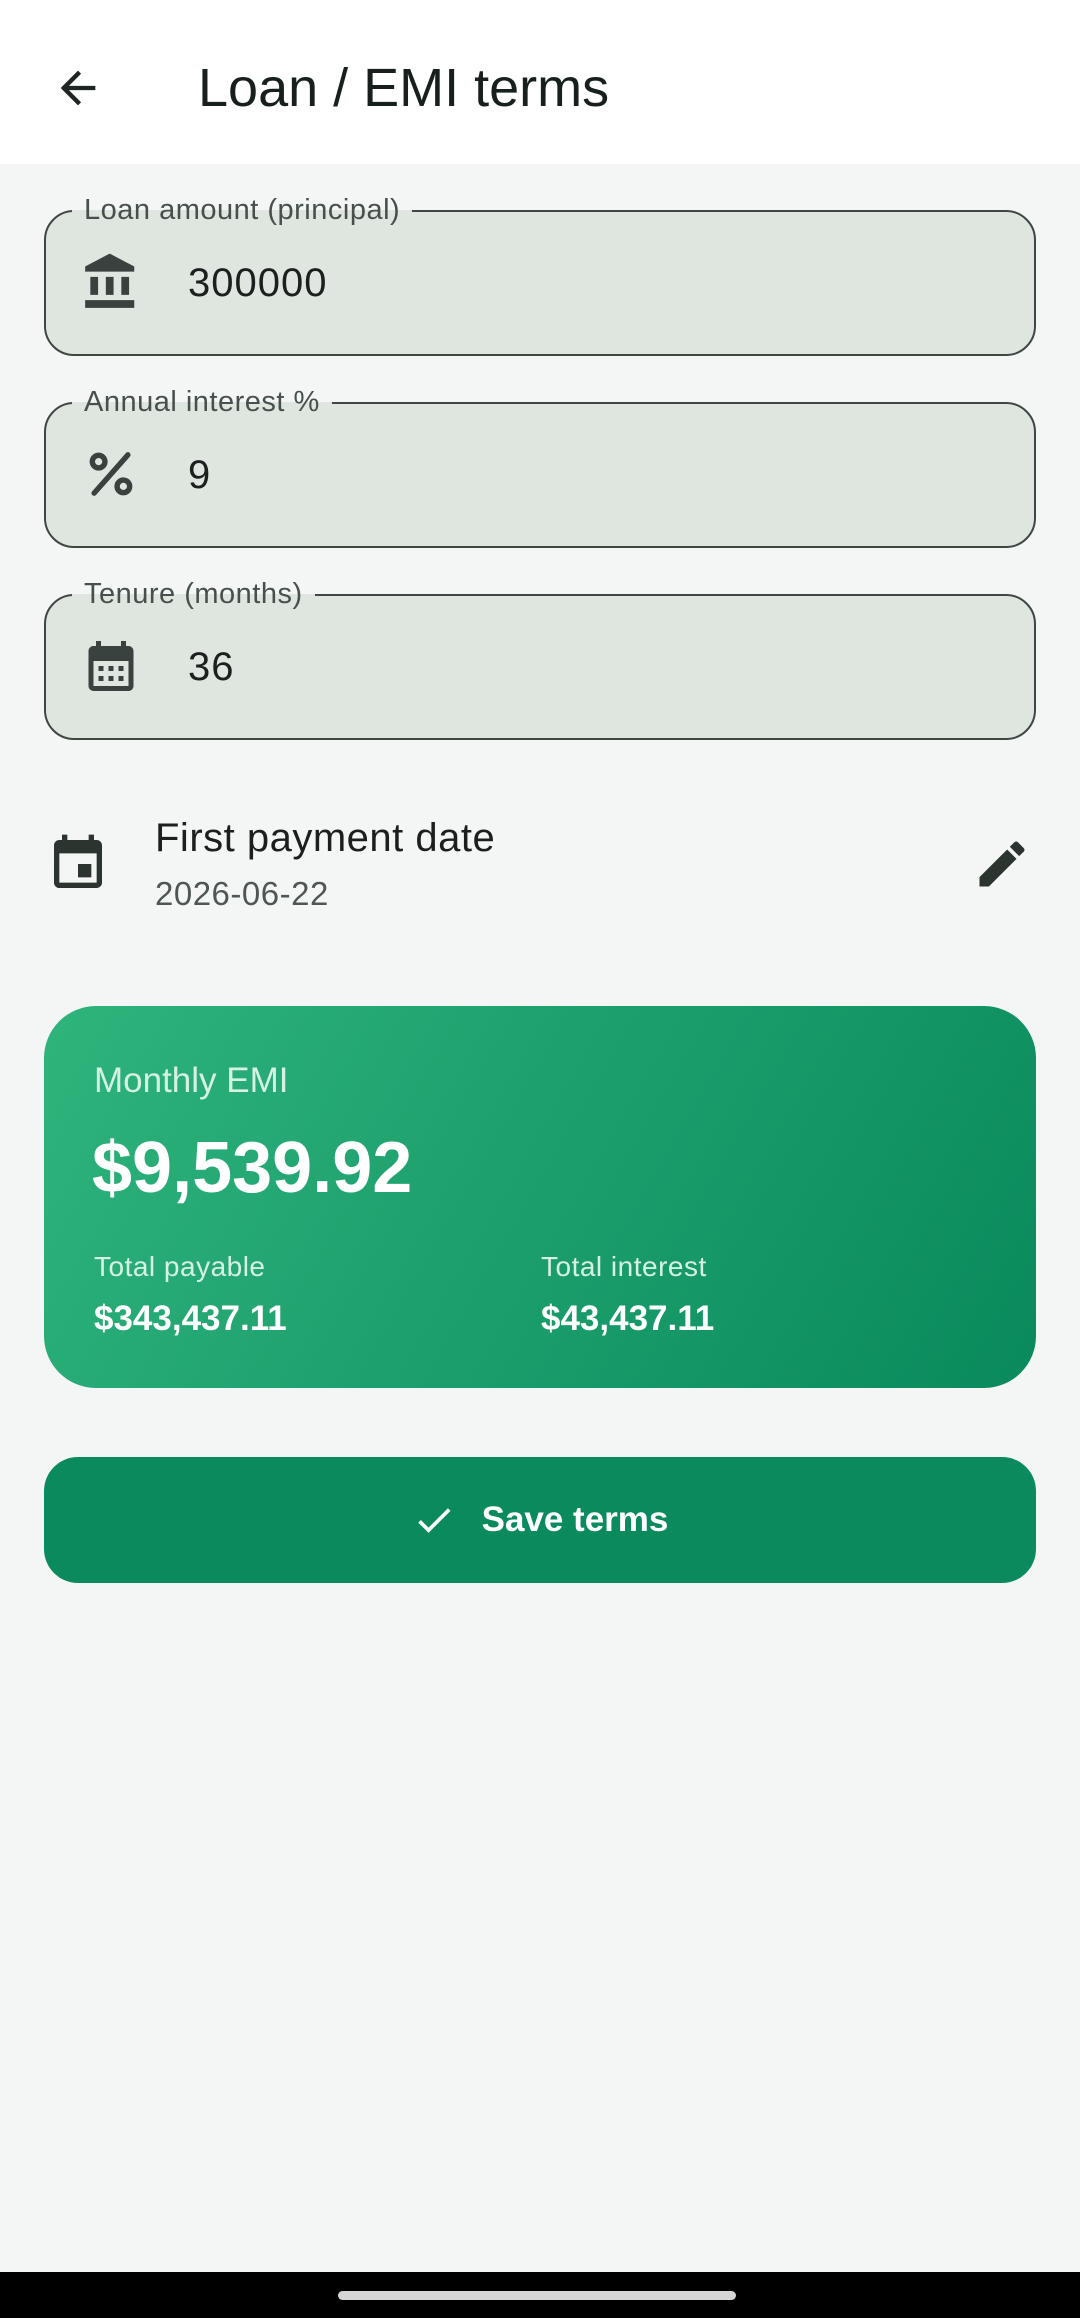  I want to click on app-bar: Loan / EMI terms, so click(540, 82).